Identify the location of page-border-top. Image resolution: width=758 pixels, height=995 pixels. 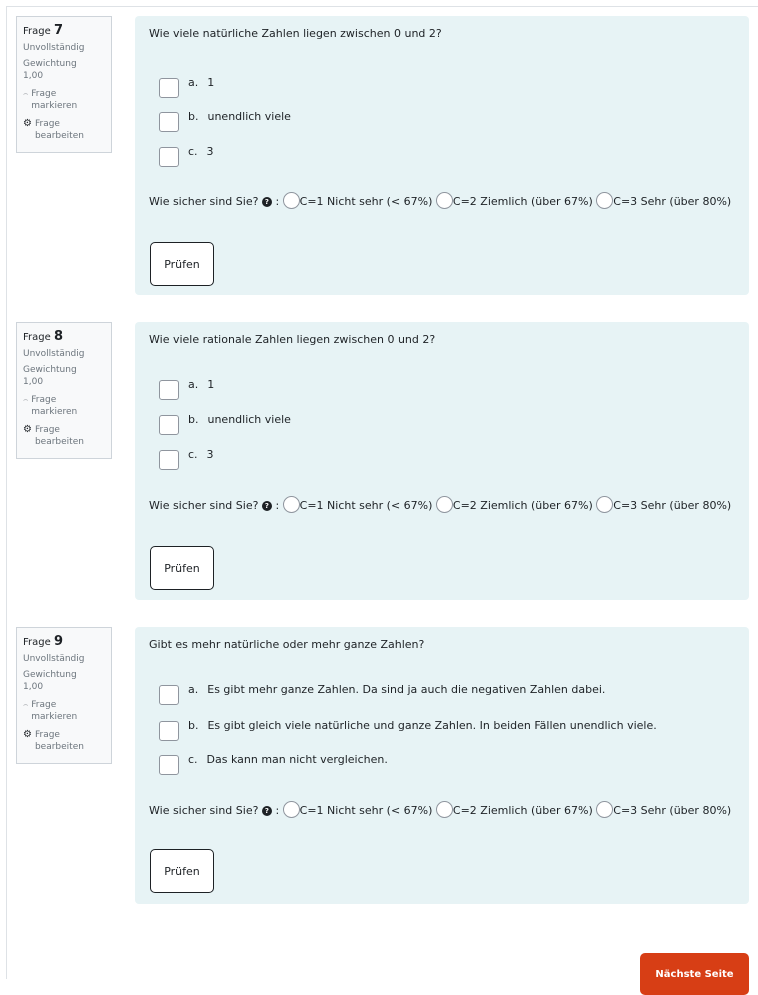
(382, 6).